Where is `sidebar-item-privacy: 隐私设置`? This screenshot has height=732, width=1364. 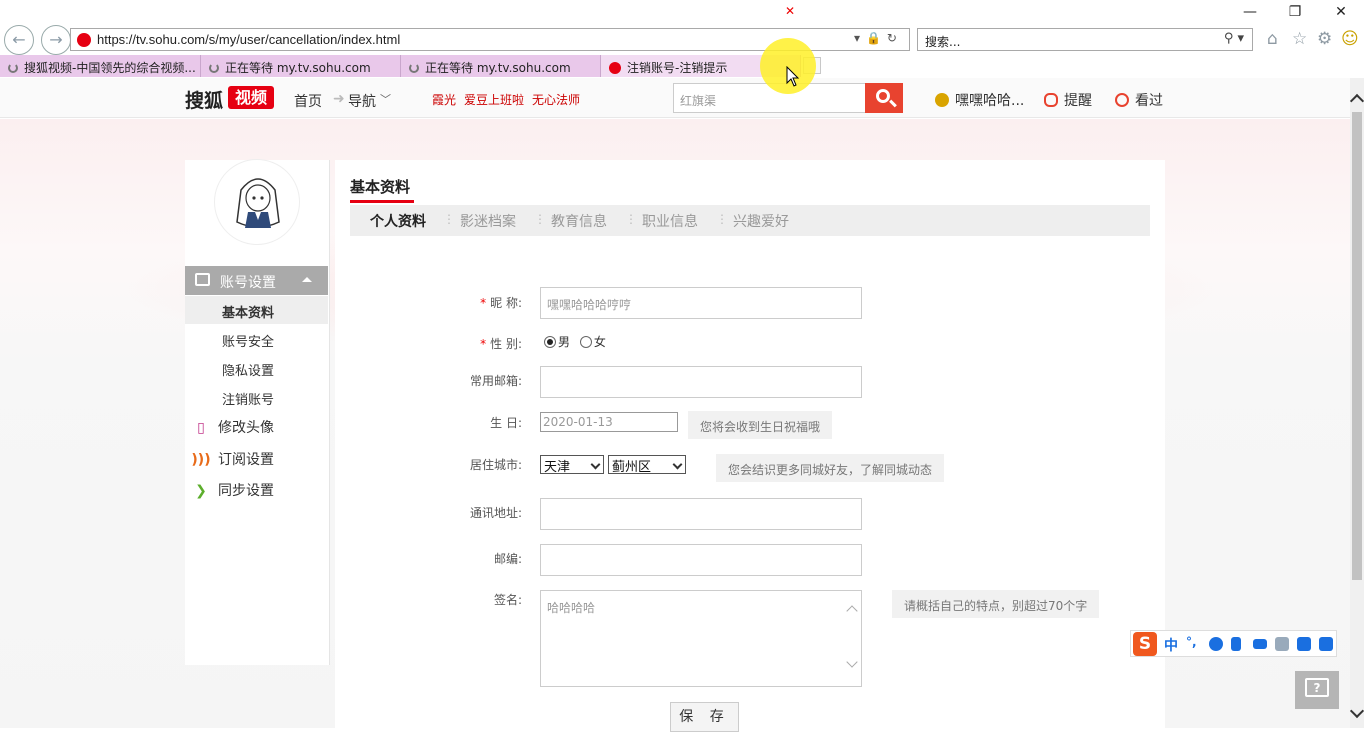
sidebar-item-privacy: 隐私设置 is located at coordinates (256, 368).